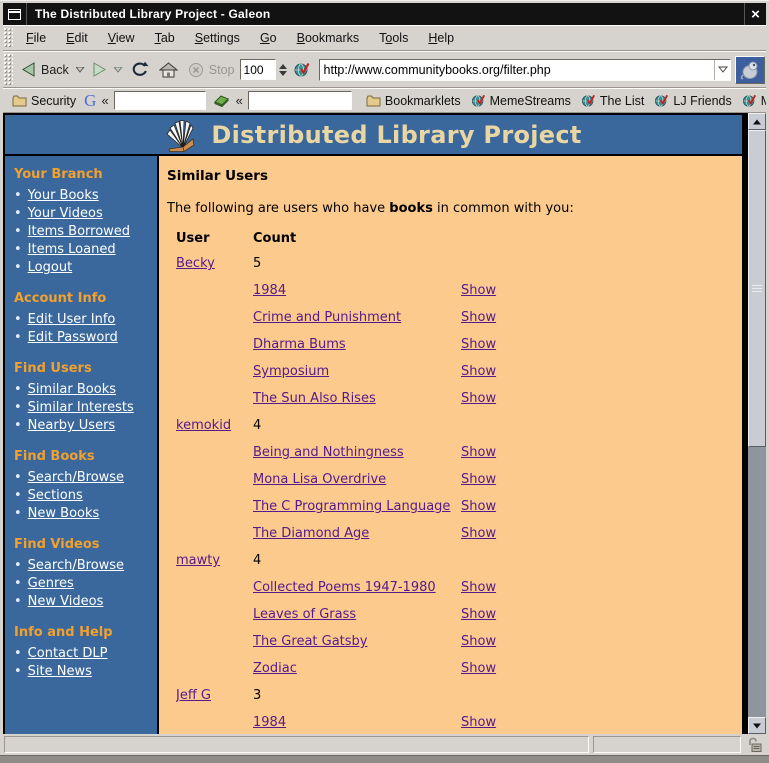 The height and width of the screenshot is (763, 769). I want to click on user-link-kemokid: kemokid, so click(203, 425).